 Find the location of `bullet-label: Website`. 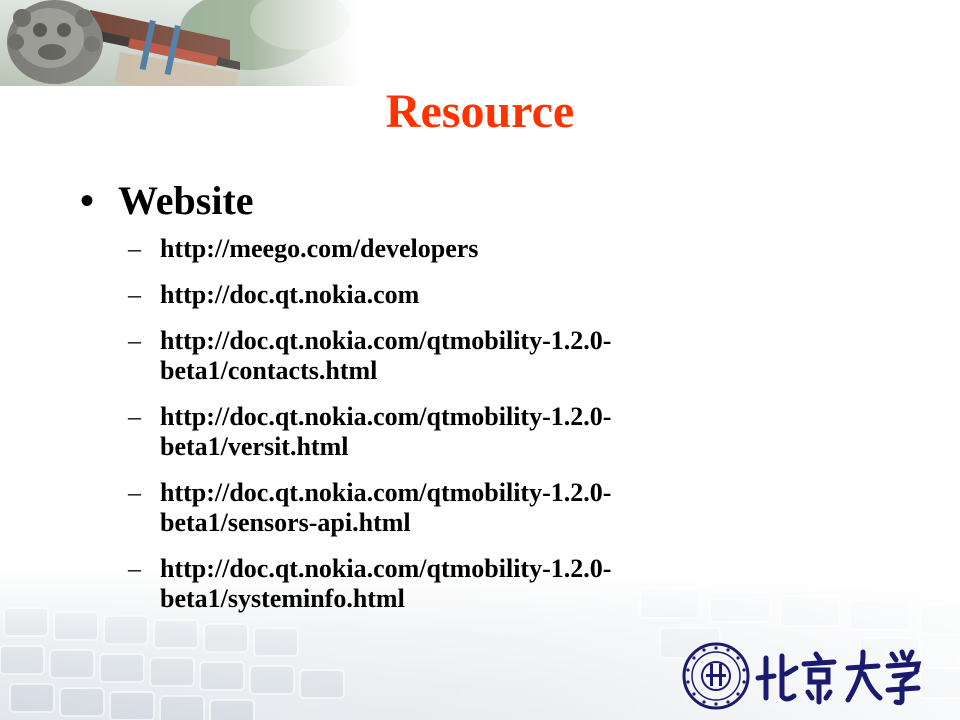

bullet-label: Website is located at coordinates (186, 200).